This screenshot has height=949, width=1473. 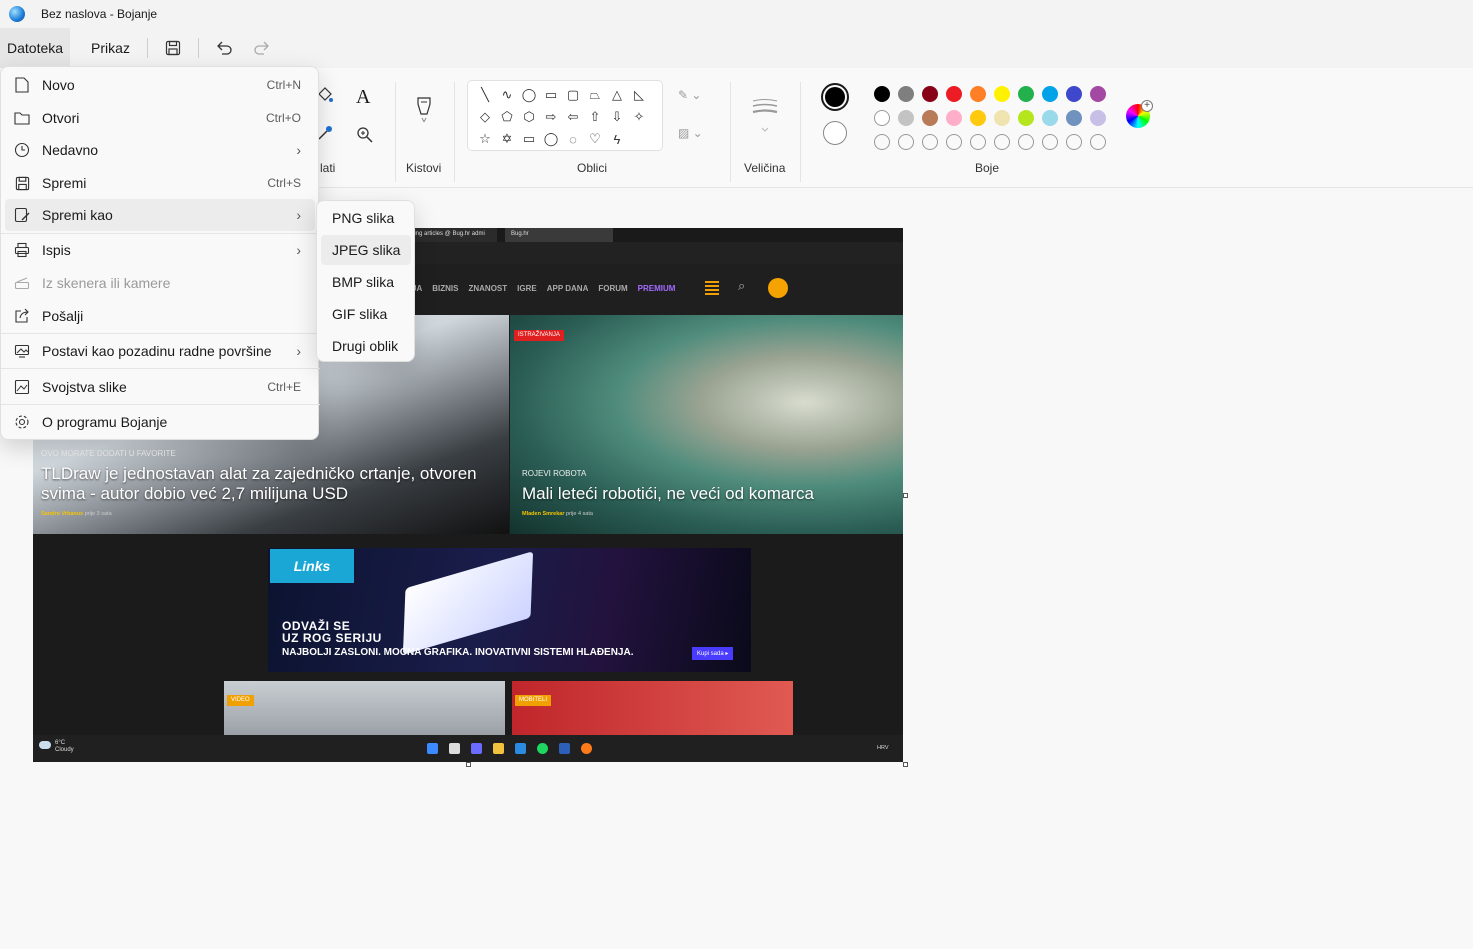 What do you see at coordinates (70, 150) in the screenshot?
I see `menu-item-label: Nedavno` at bounding box center [70, 150].